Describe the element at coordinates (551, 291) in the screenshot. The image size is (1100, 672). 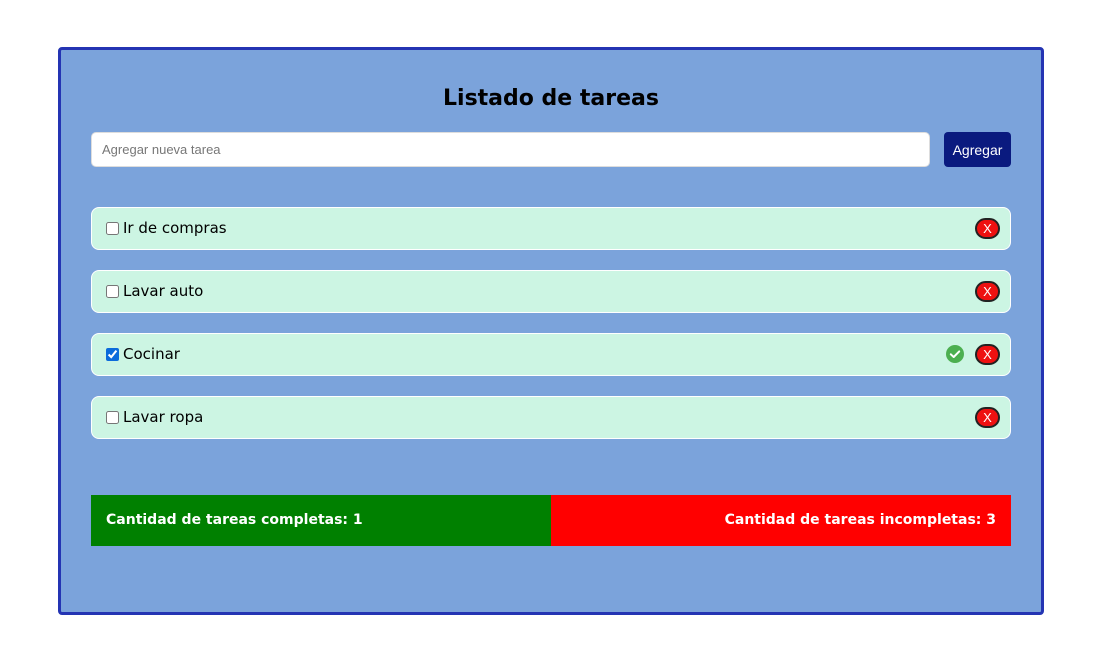
I see `task-item: Lavar auto X` at that location.